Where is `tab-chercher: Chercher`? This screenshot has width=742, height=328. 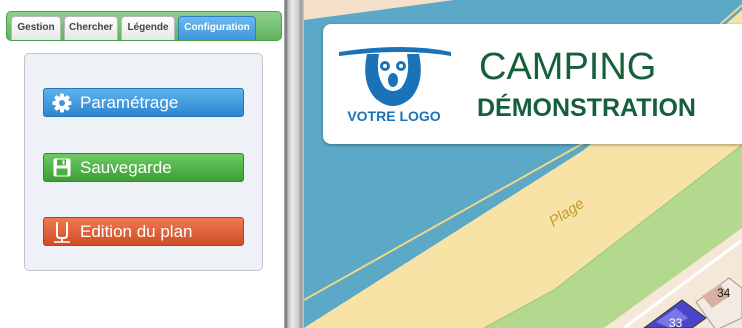 tab-chercher: Chercher is located at coordinates (91, 28).